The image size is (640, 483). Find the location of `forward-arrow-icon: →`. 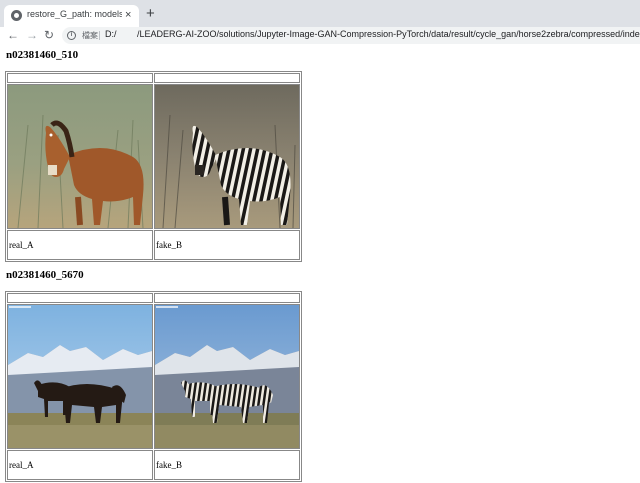

forward-arrow-icon: → is located at coordinates (32, 35).